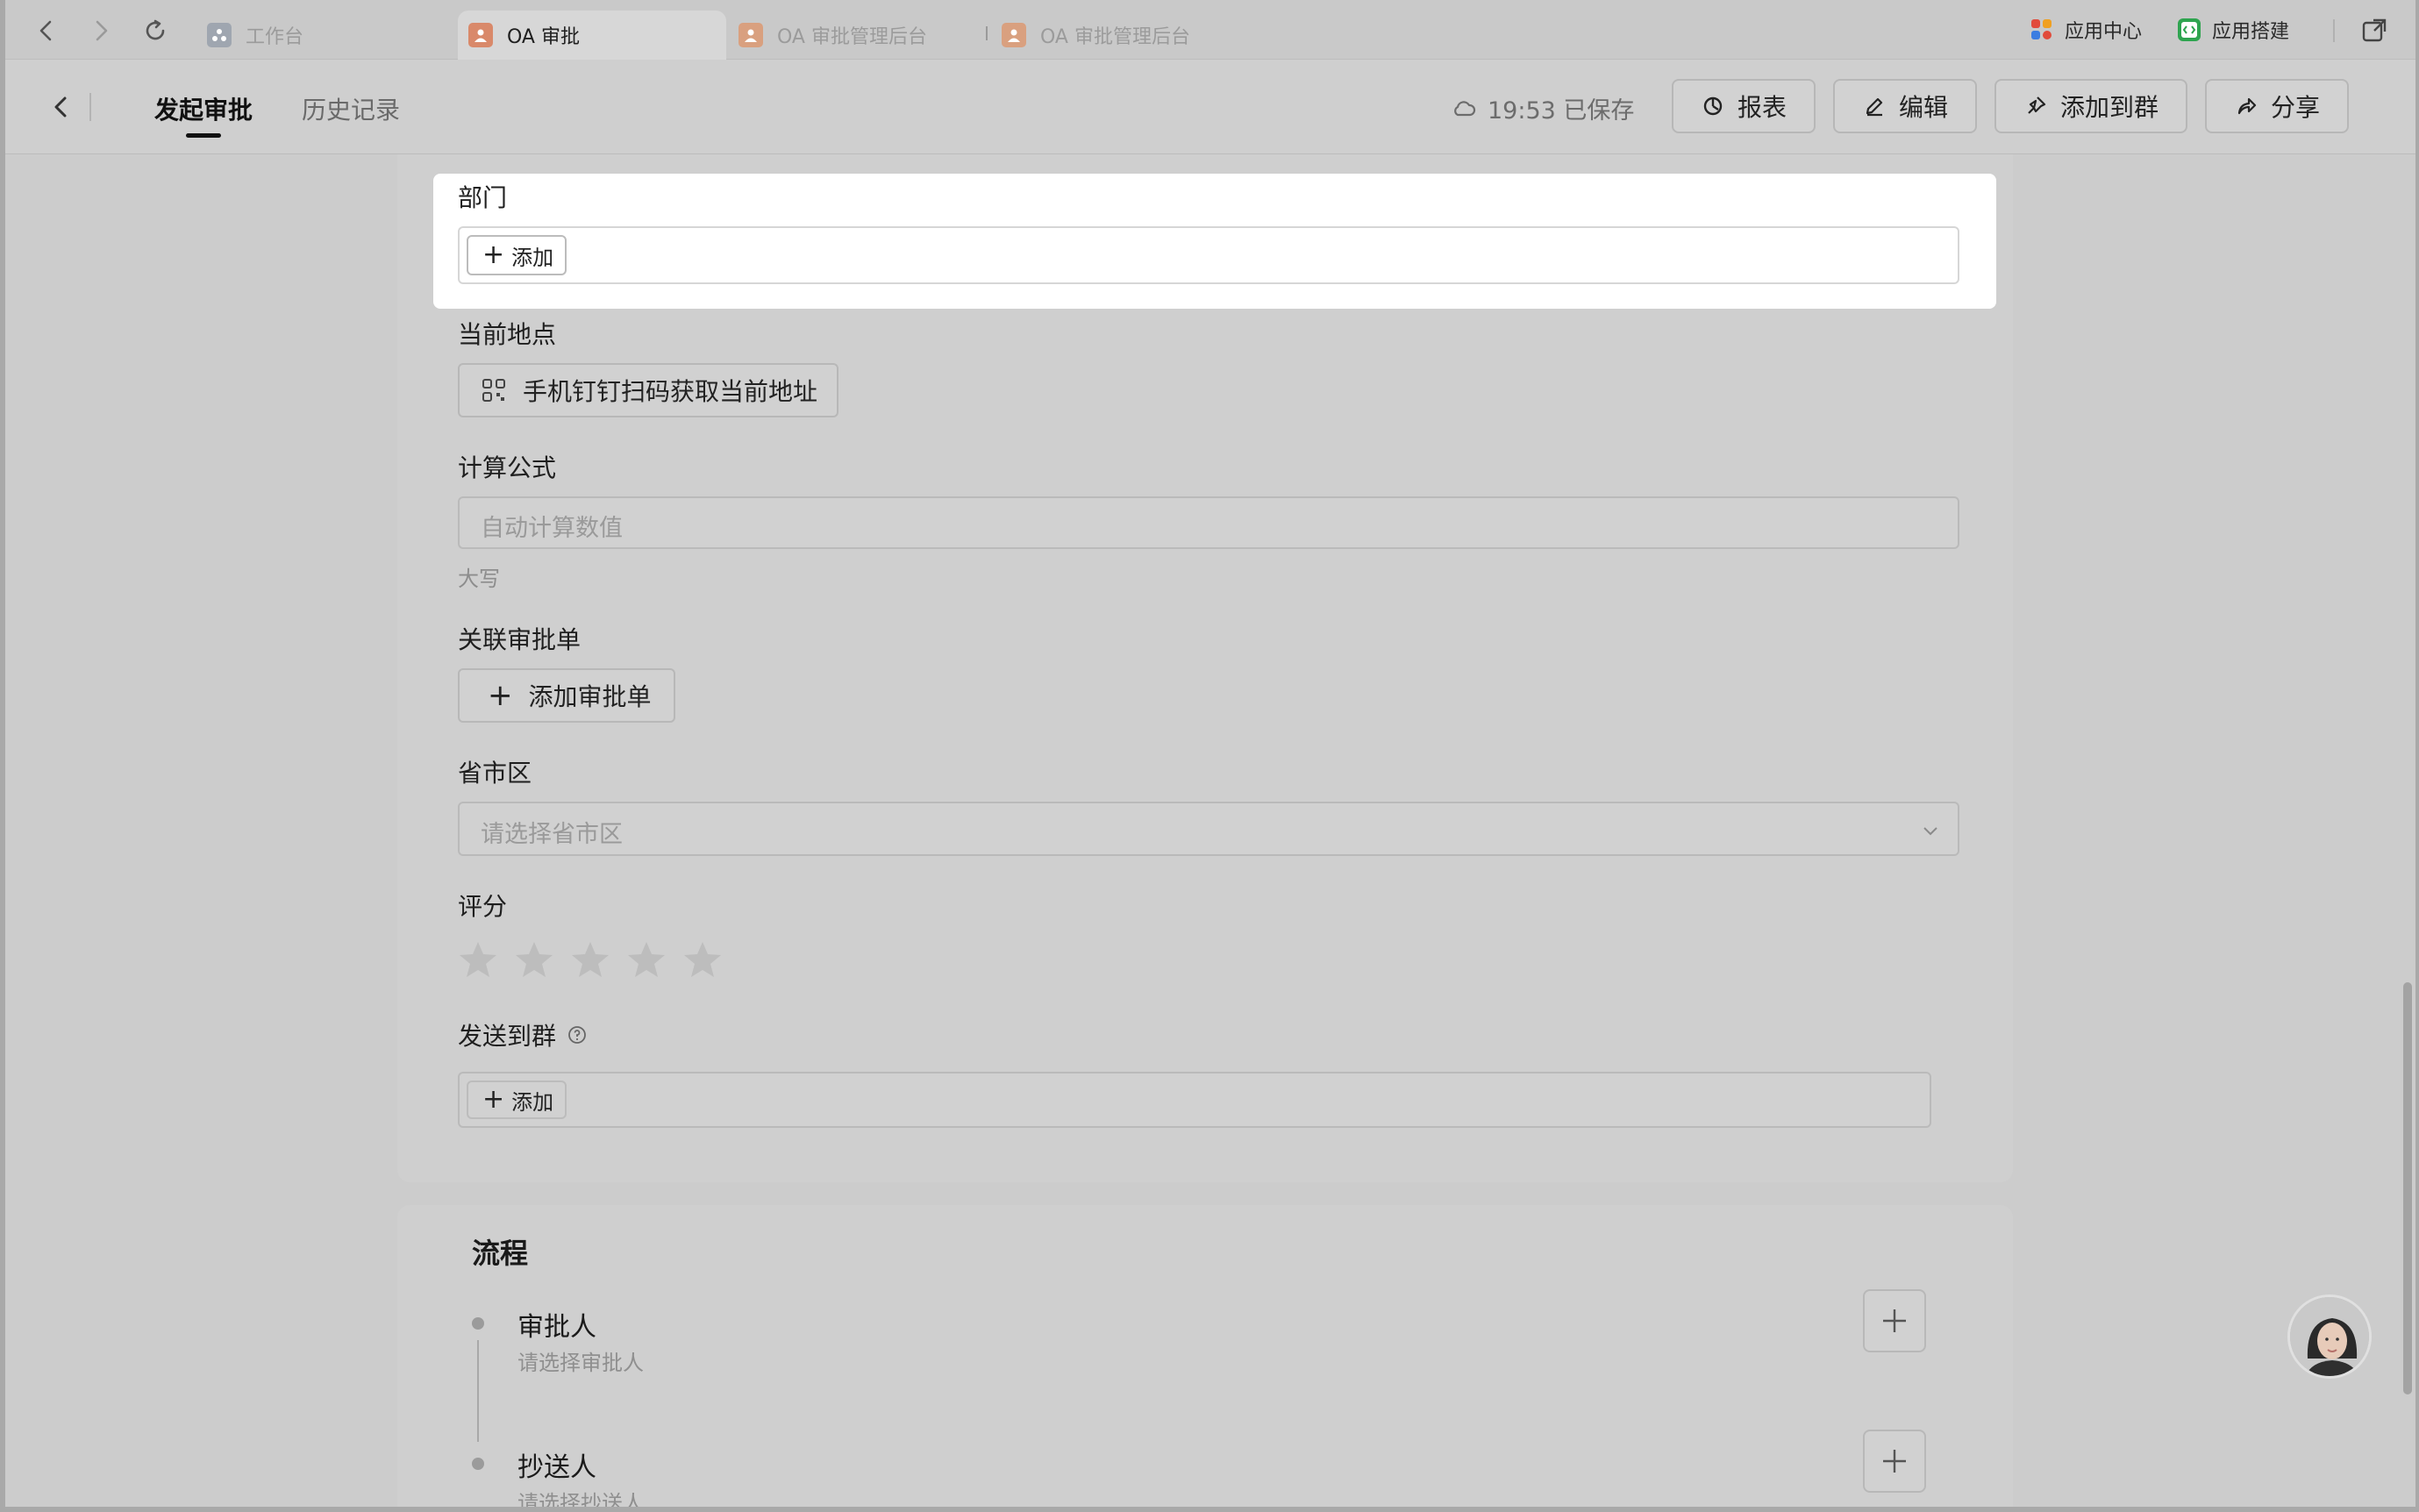  I want to click on tab-label: OA 审批, so click(543, 37).